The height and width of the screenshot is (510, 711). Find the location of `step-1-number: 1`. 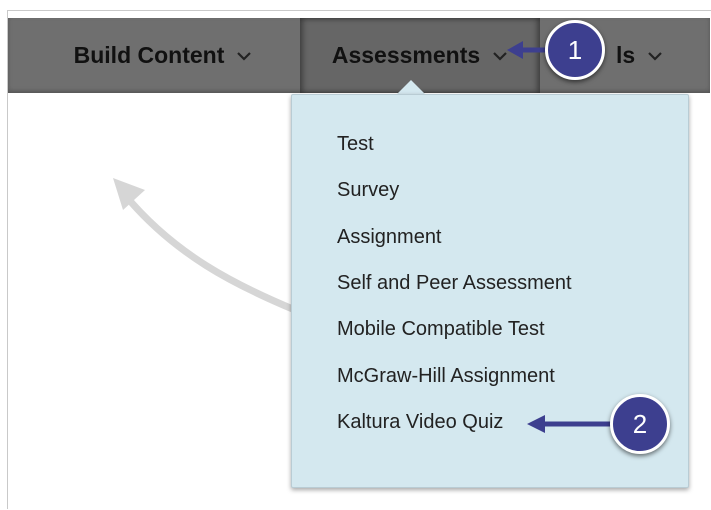

step-1-number: 1 is located at coordinates (575, 49).